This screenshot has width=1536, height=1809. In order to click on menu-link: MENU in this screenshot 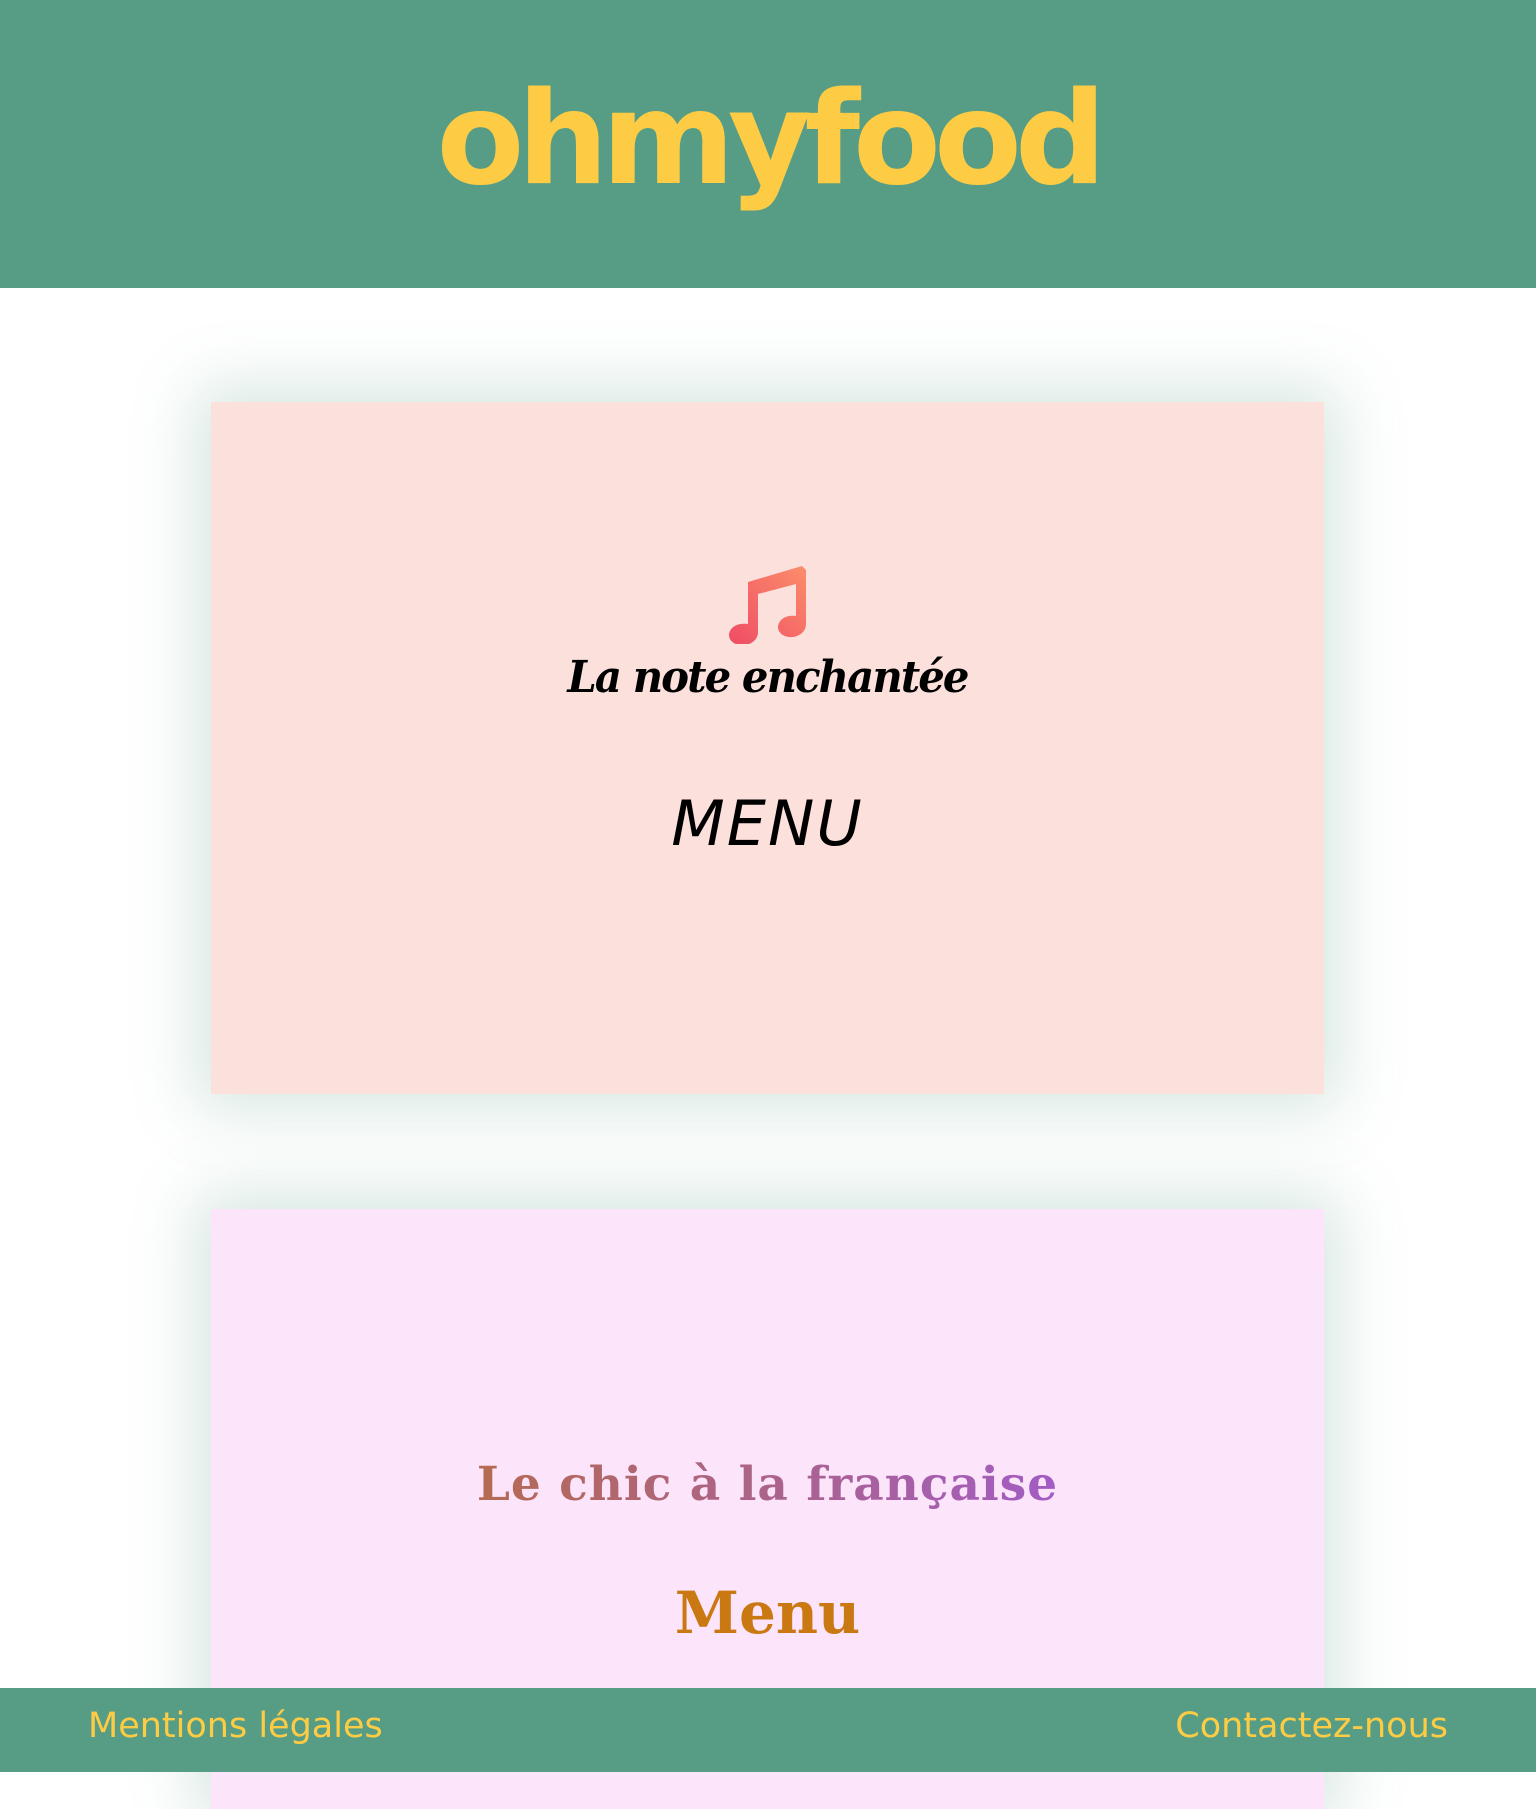, I will do `click(767, 823)`.